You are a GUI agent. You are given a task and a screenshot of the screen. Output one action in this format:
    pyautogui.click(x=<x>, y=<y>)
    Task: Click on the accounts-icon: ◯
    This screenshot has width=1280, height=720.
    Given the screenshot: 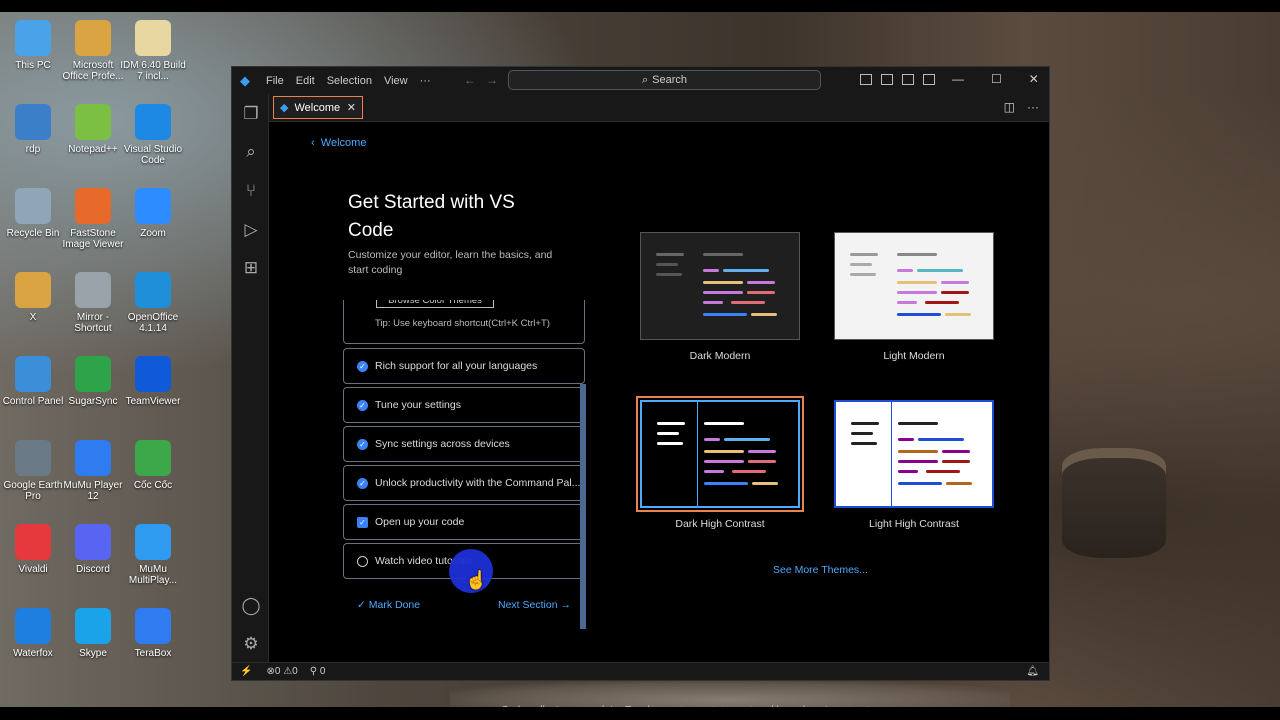 What is the action you would take?
    pyautogui.click(x=251, y=606)
    